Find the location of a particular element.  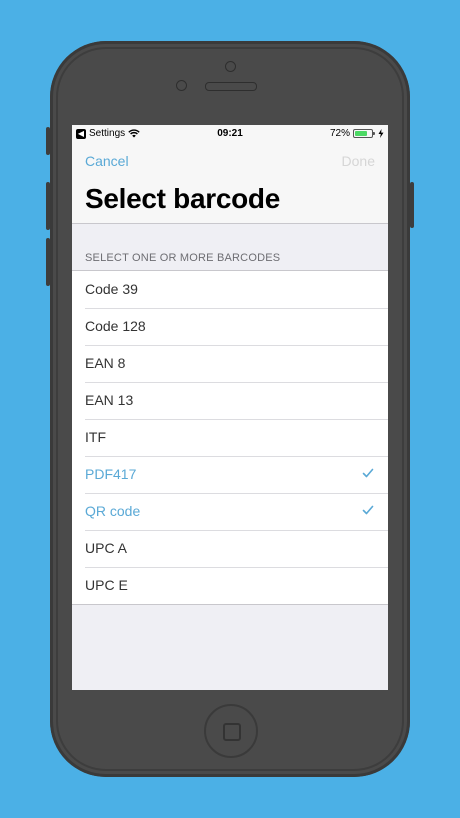

barcode-label: UPC E is located at coordinates (106, 585).